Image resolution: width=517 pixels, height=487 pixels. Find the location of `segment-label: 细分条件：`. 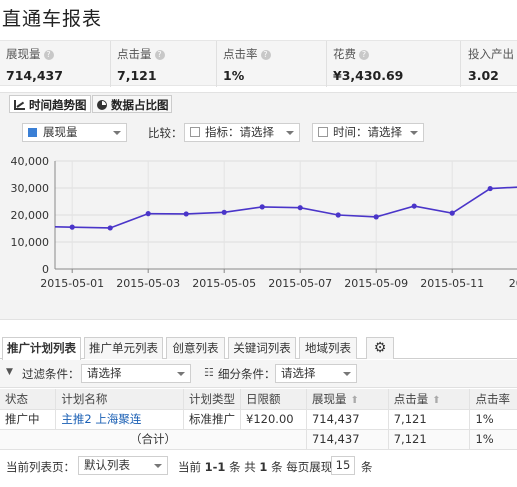

segment-label: 细分条件： is located at coordinates (247, 374).